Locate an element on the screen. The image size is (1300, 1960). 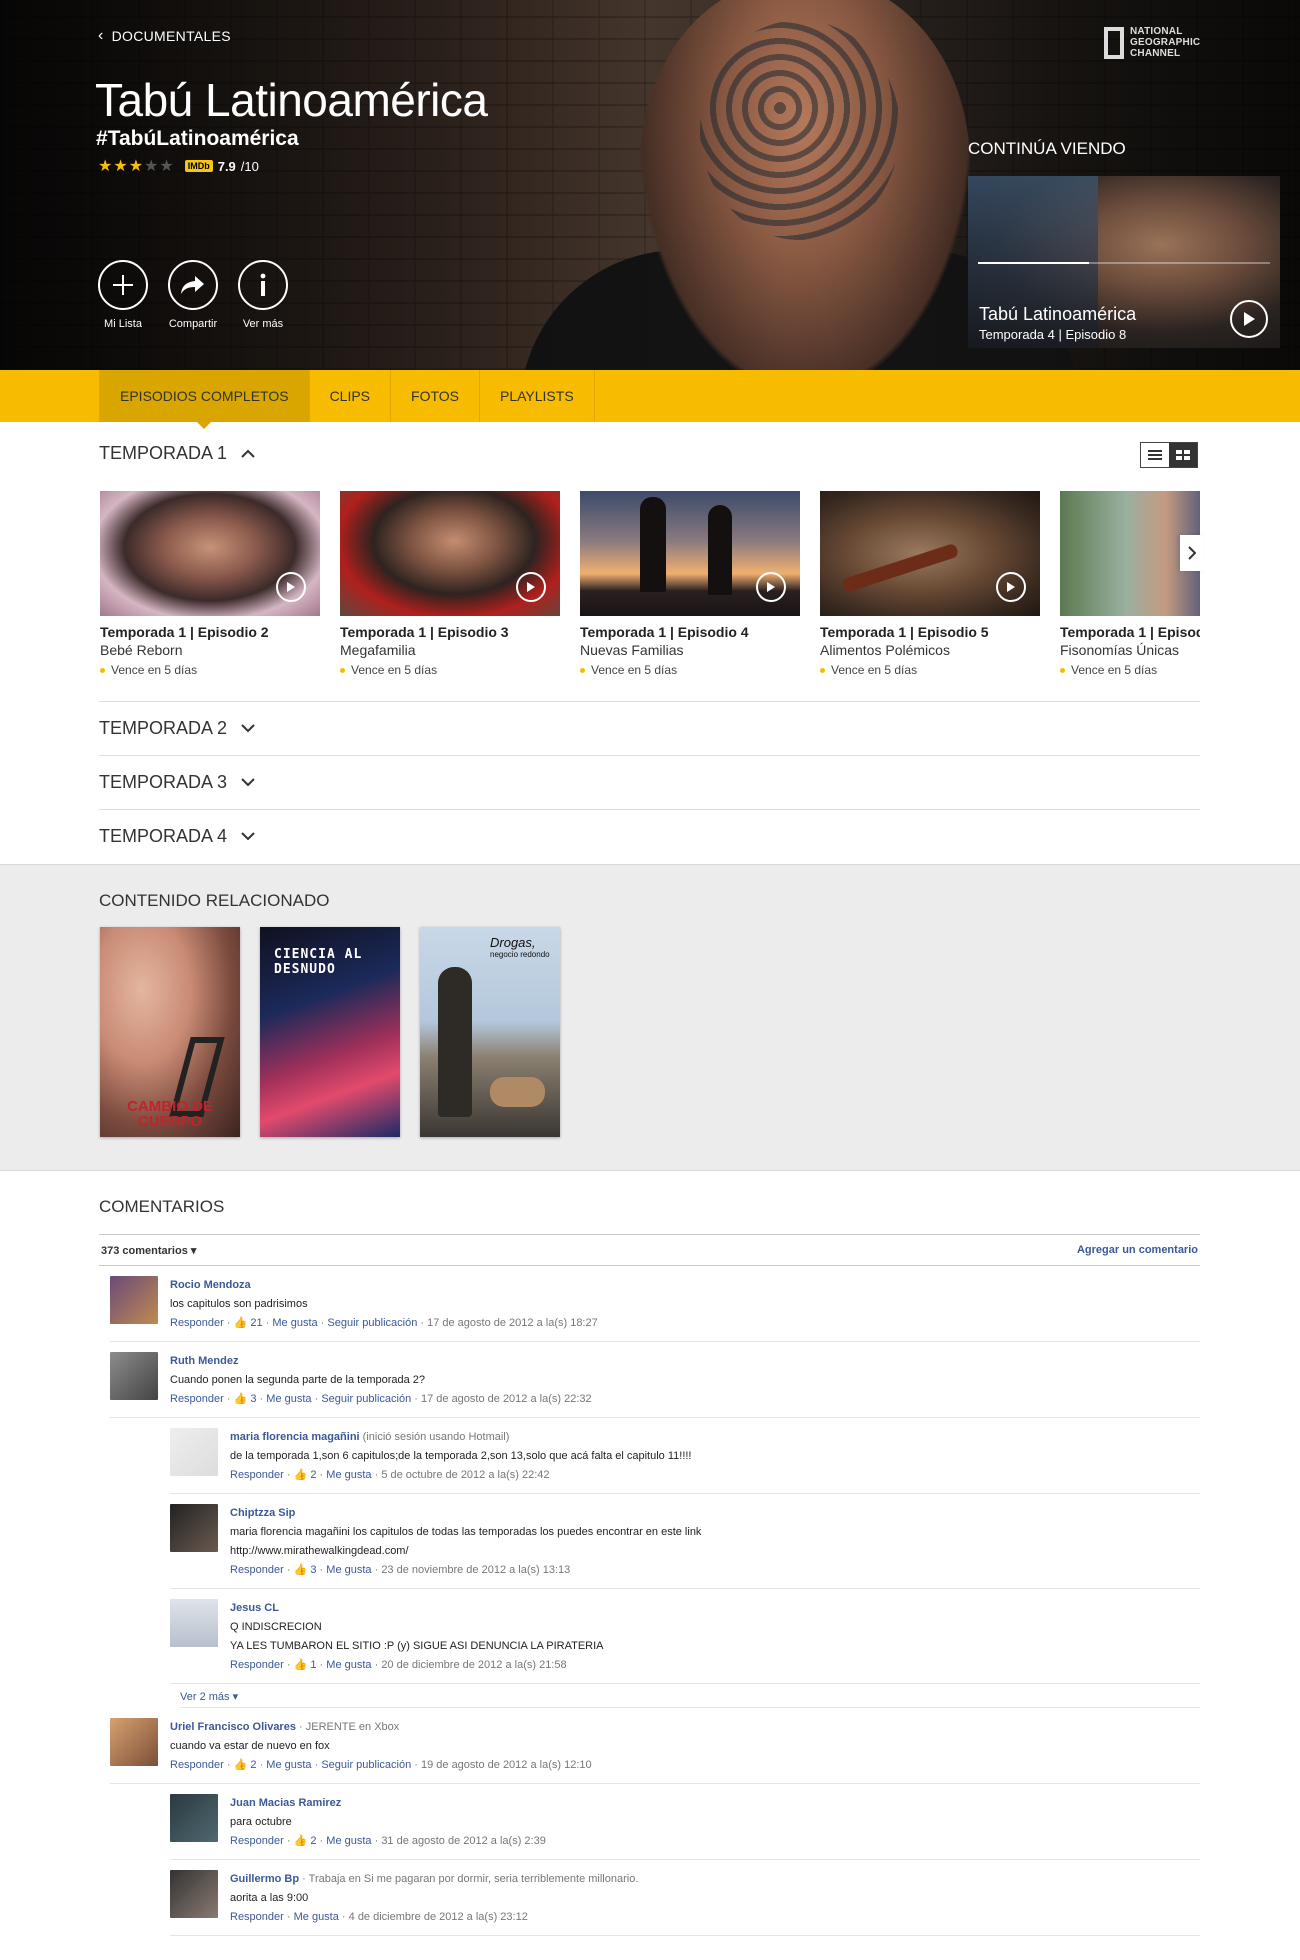
season-4-toggle: TEMPORADA 4 is located at coordinates (649, 836).